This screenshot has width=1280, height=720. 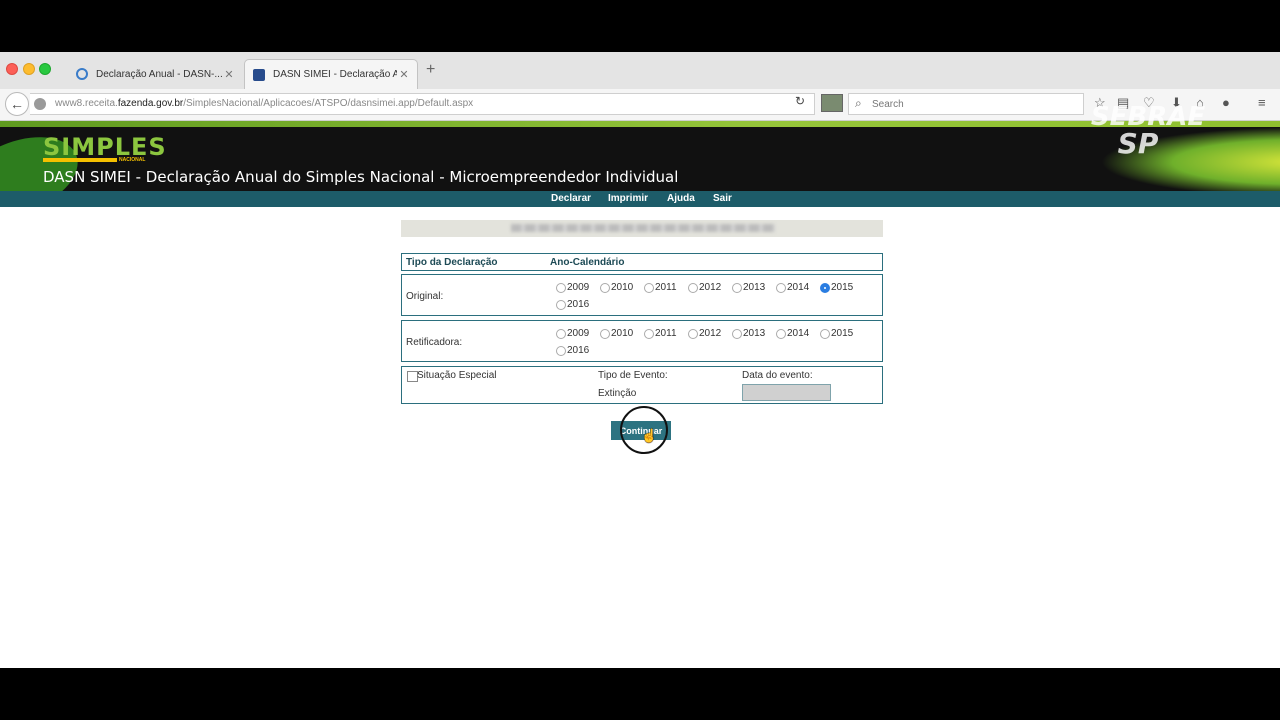 I want to click on retificadora-radio-2009: 2009, so click(x=572, y=333).